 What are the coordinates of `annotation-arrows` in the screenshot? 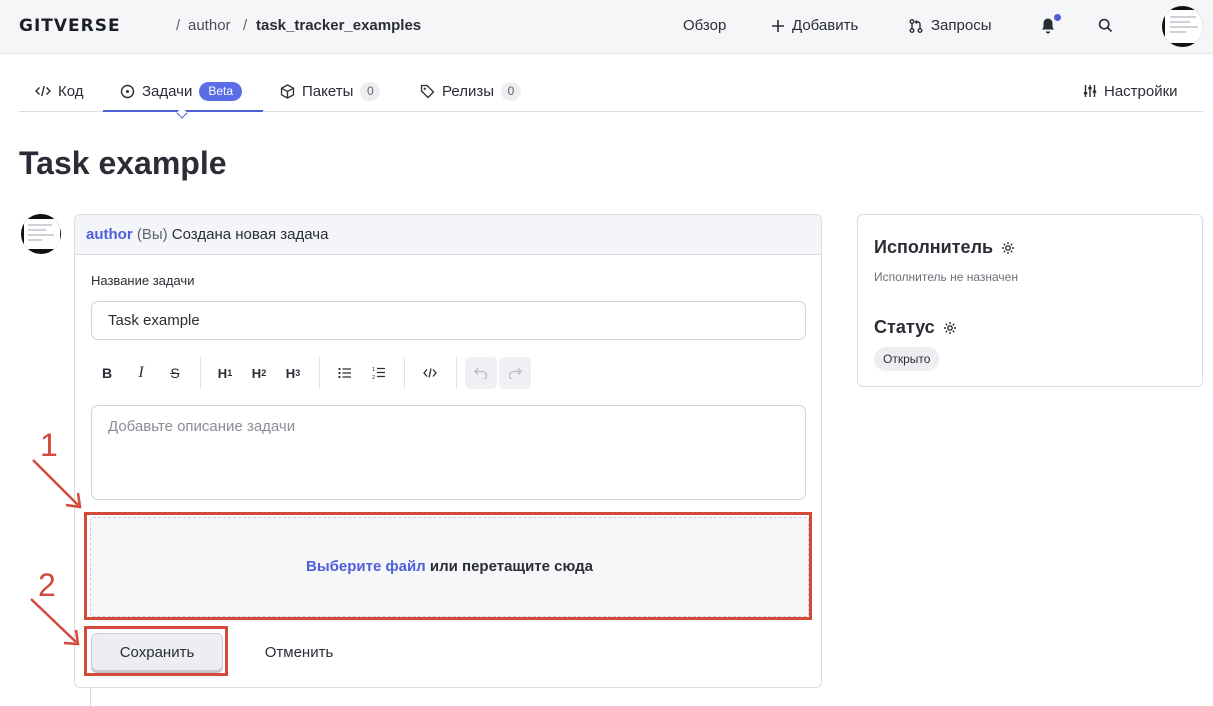 It's located at (56, 552).